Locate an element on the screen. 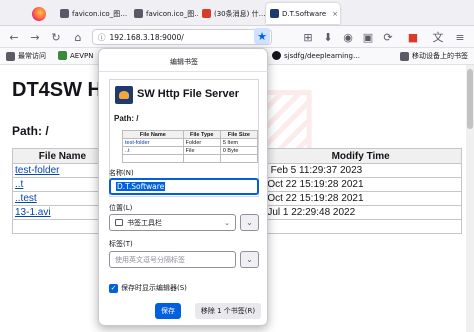 Image resolution: width=474 pixels, height=332 pixels. home-button: ⌂ is located at coordinates (78, 37).